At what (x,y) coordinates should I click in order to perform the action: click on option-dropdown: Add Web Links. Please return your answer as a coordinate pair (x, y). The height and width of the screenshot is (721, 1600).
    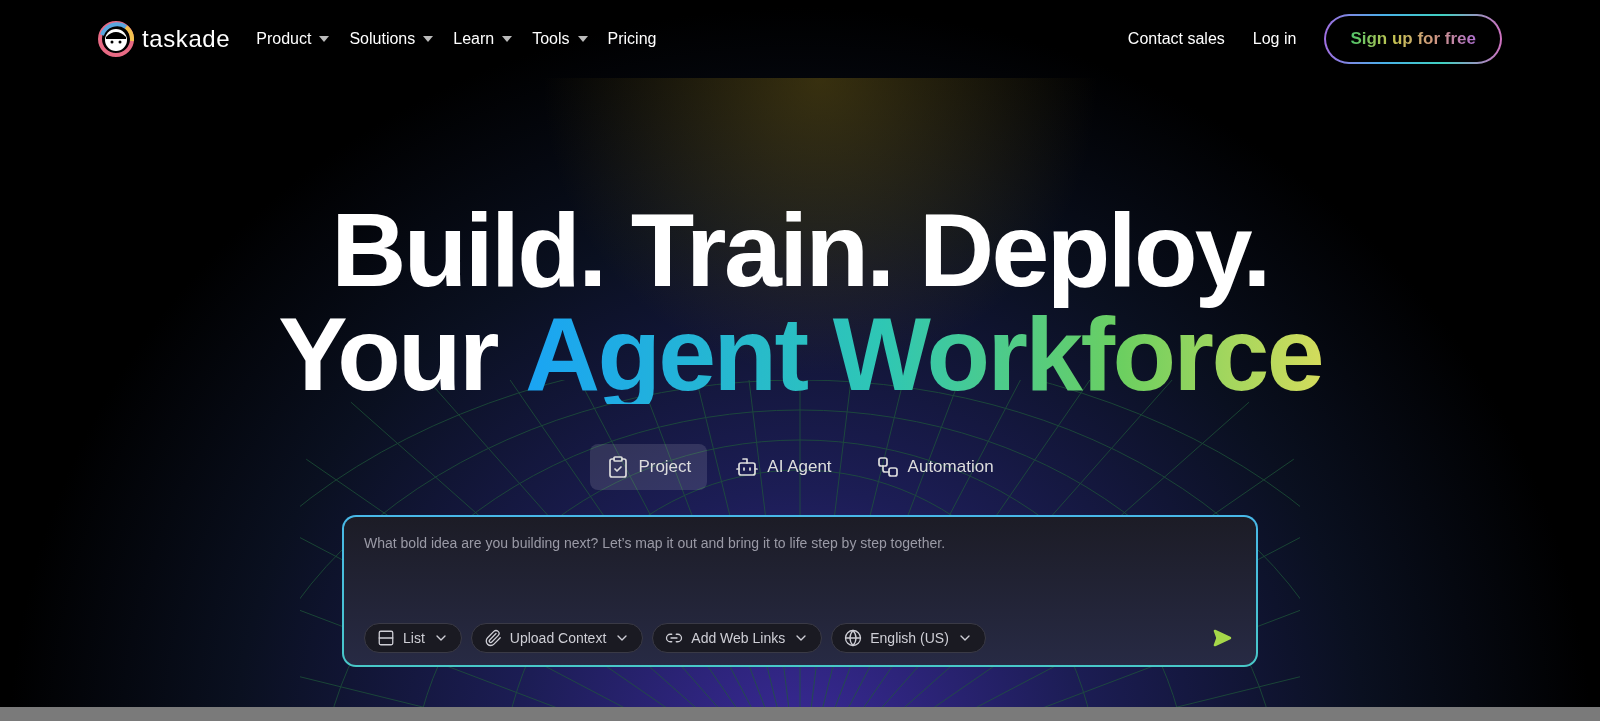
    Looking at the image, I should click on (737, 638).